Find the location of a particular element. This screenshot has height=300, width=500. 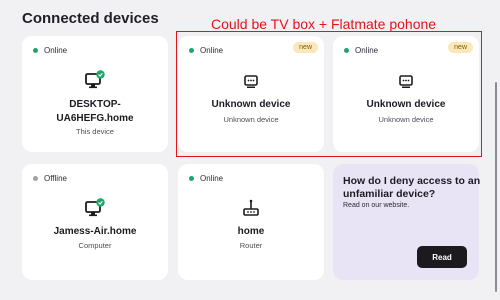

device-card-jamess-air: Offline Jamess-Air.home Computer is located at coordinates (95, 222).